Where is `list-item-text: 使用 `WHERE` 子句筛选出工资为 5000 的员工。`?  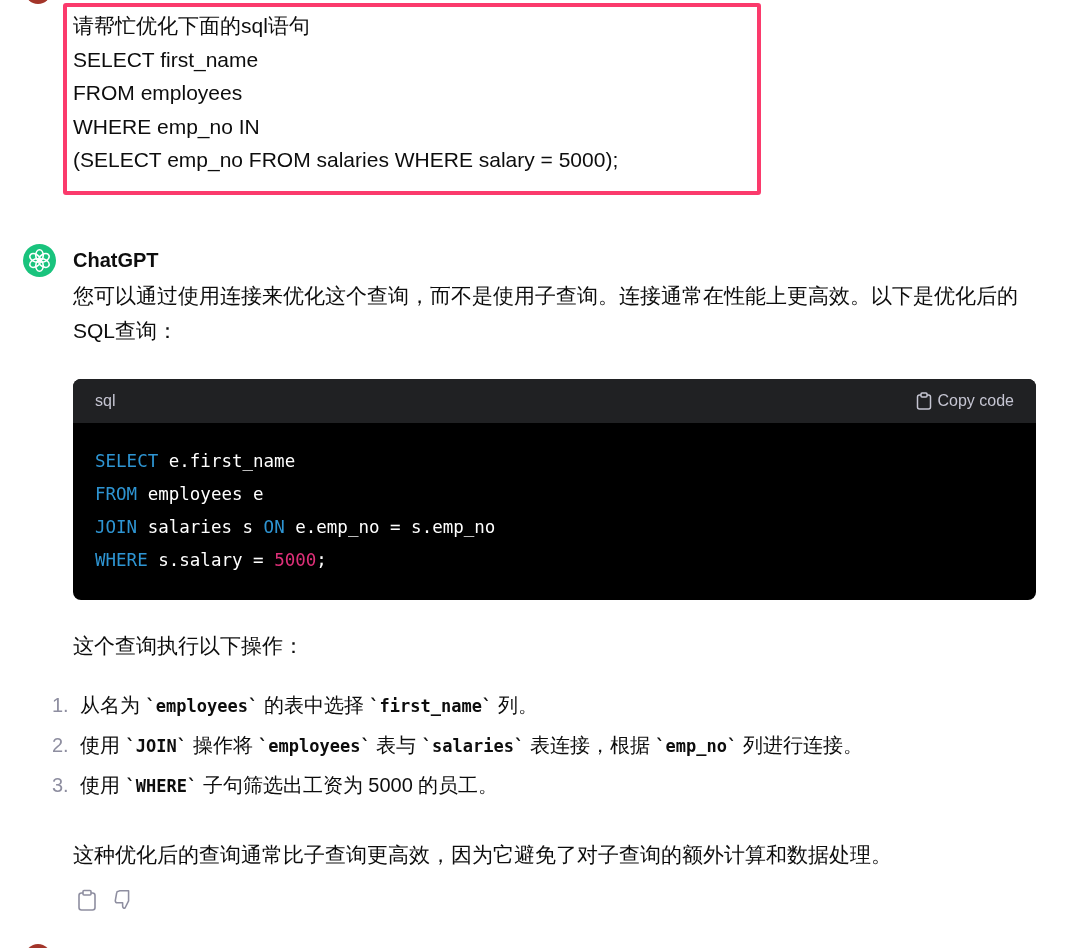
list-item-text: 使用 `WHERE` 子句筛选出工资为 5000 的员工。 is located at coordinates (289, 785).